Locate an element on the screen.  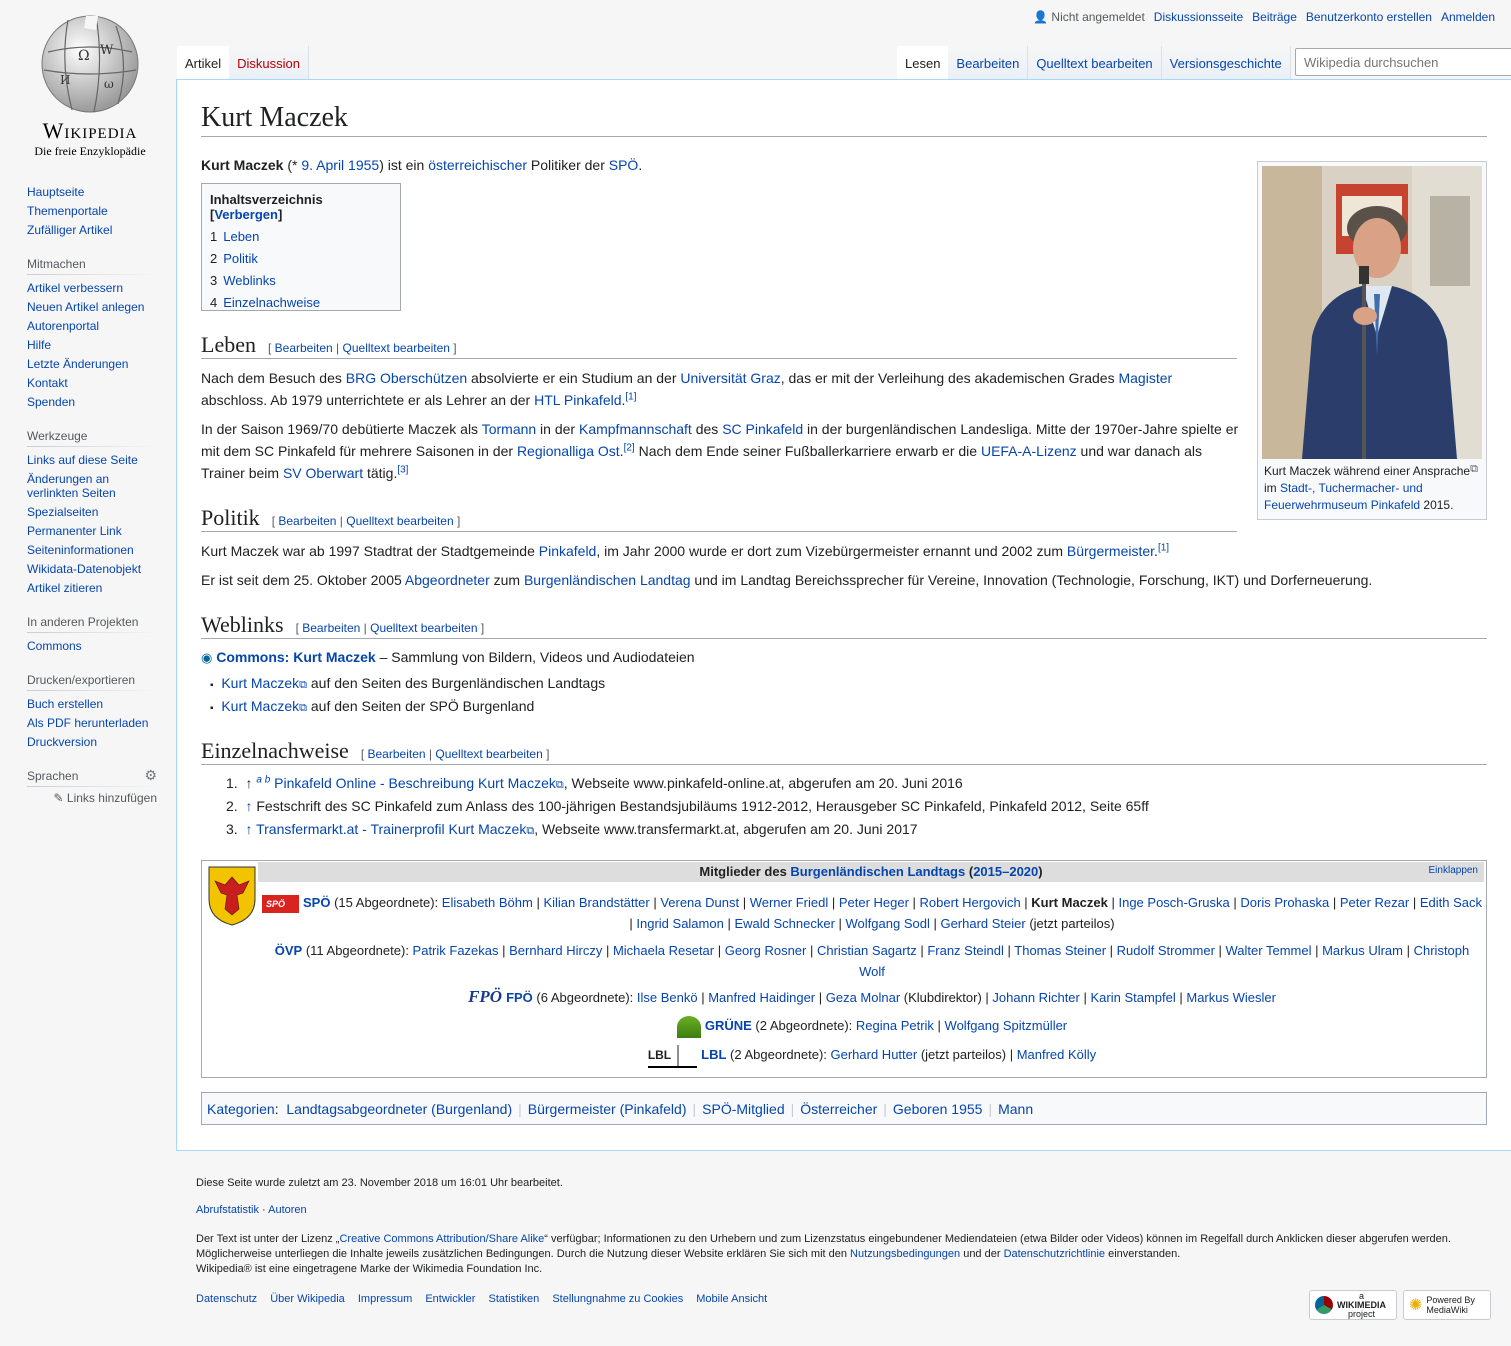
tab-edit: Bearbeiten is located at coordinates (988, 63).